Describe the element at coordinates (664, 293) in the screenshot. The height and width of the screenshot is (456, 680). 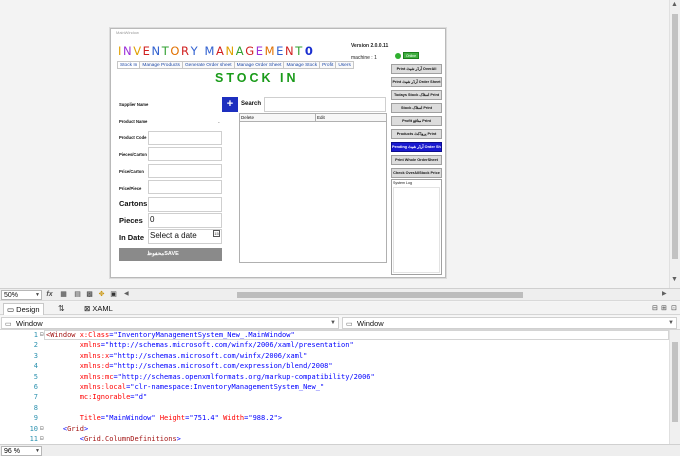
I see `scroll-right-icon: ▶` at that location.